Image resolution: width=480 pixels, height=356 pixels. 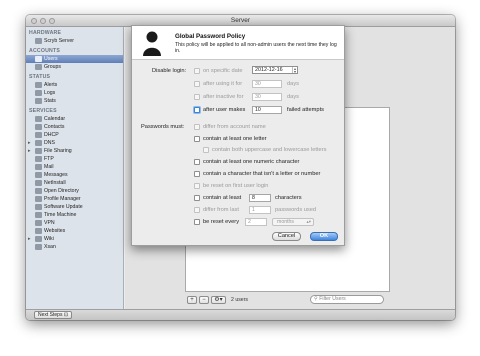 I want to click on vpn-icon, so click(x=38, y=223).